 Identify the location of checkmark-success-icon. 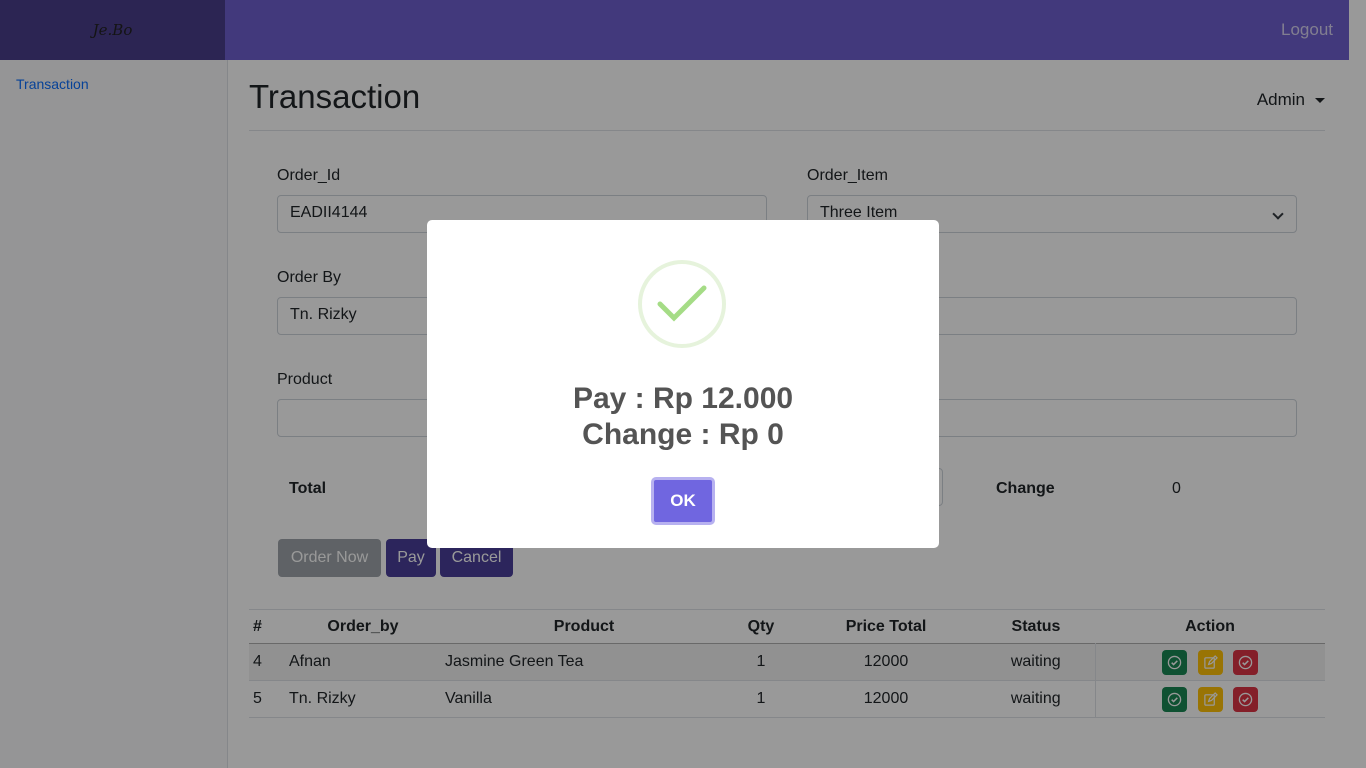
(682, 304).